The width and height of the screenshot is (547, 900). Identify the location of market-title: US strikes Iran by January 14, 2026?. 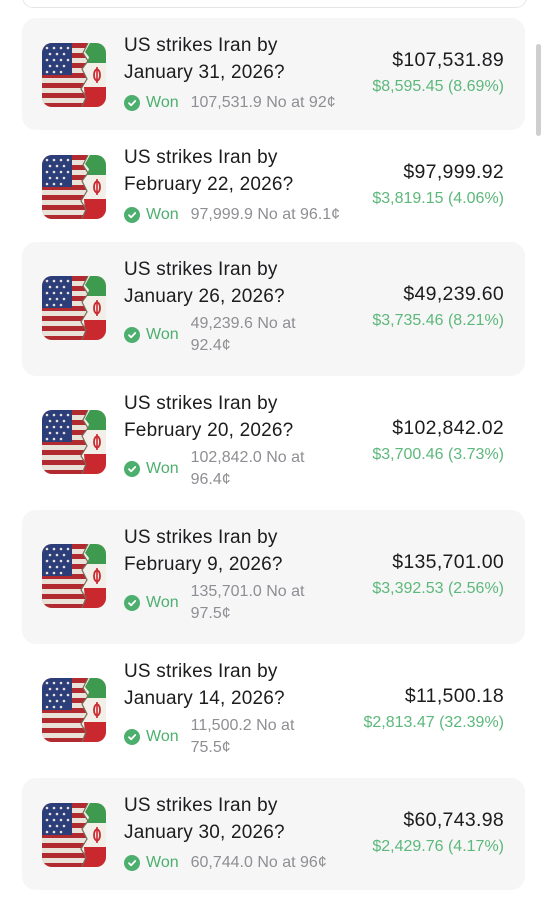
(204, 685).